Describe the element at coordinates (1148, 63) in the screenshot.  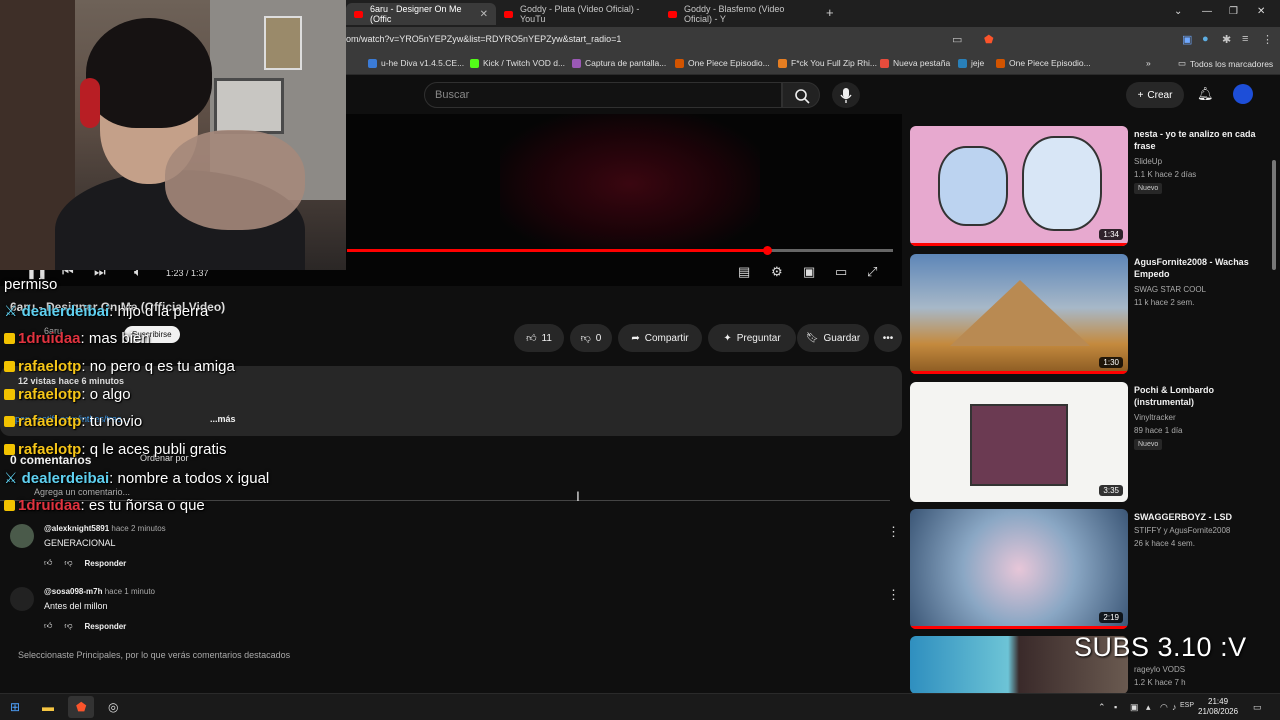
I see `bookmarks-more-button: »` at that location.